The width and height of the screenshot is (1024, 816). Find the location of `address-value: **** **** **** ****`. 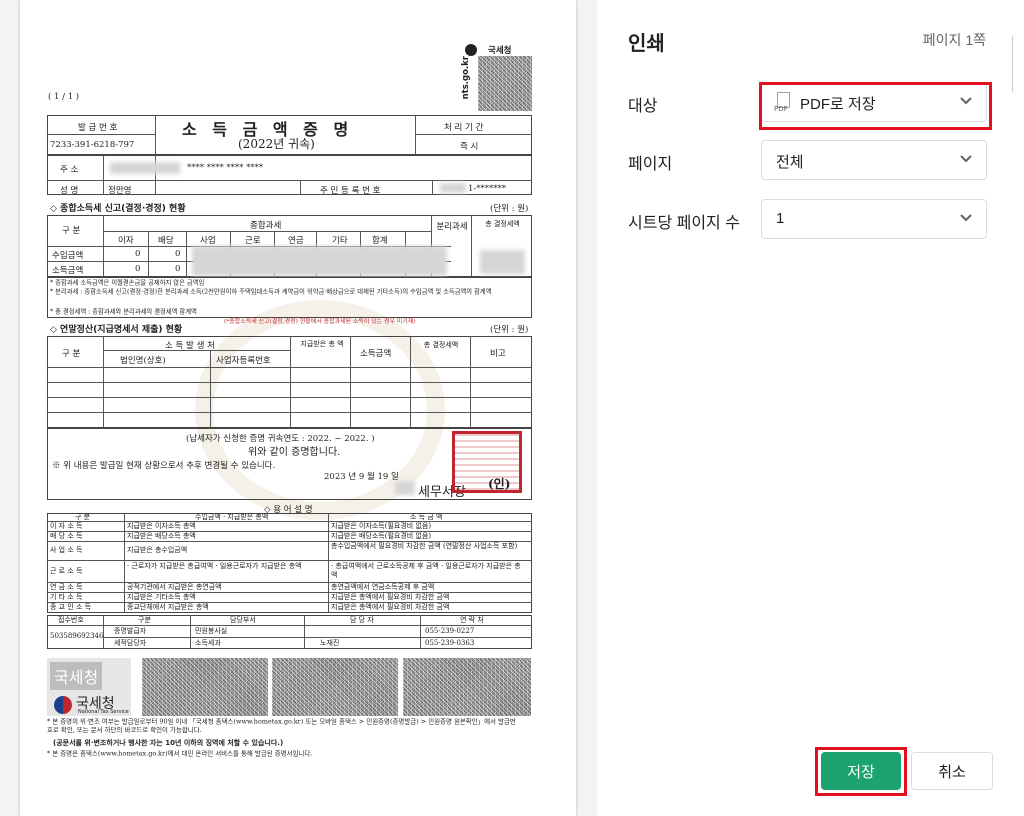

address-value: **** **** **** **** is located at coordinates (225, 168).